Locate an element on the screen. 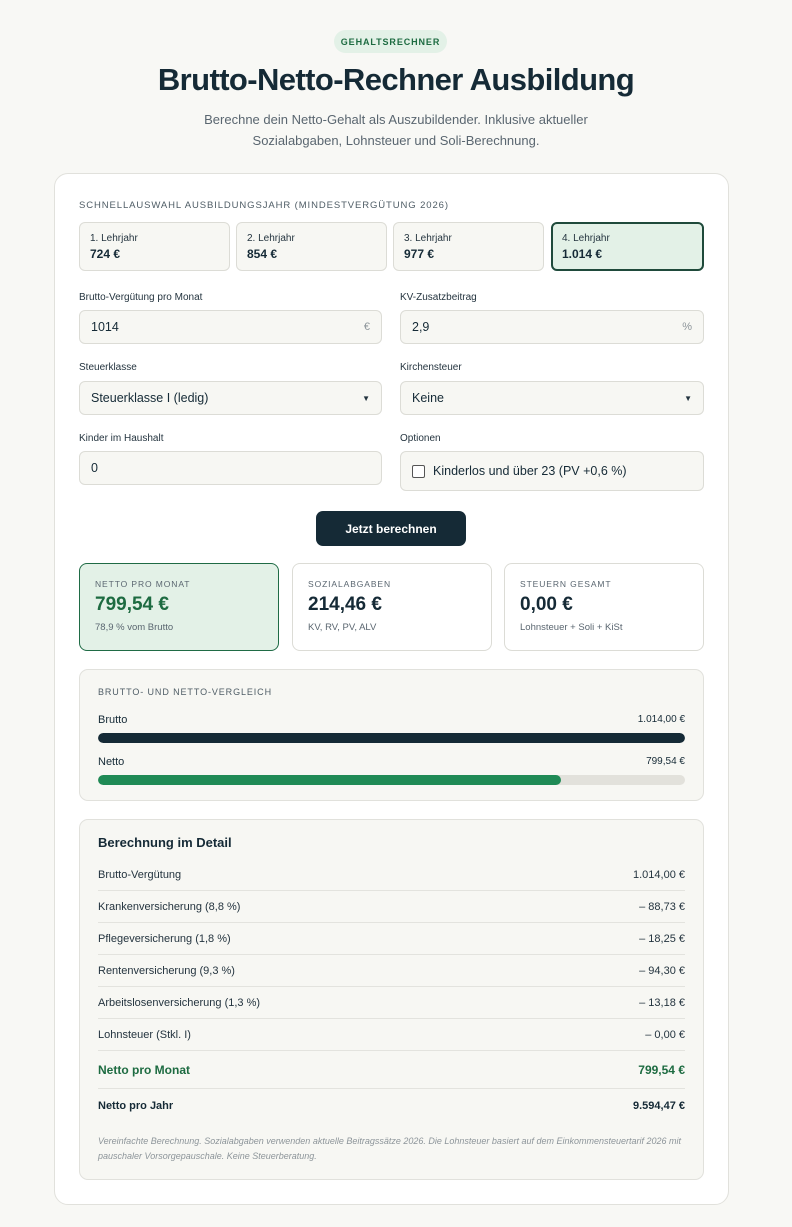 The image size is (792, 1227). year-button-1: 1. Lehrjahr 724 € is located at coordinates (154, 246).